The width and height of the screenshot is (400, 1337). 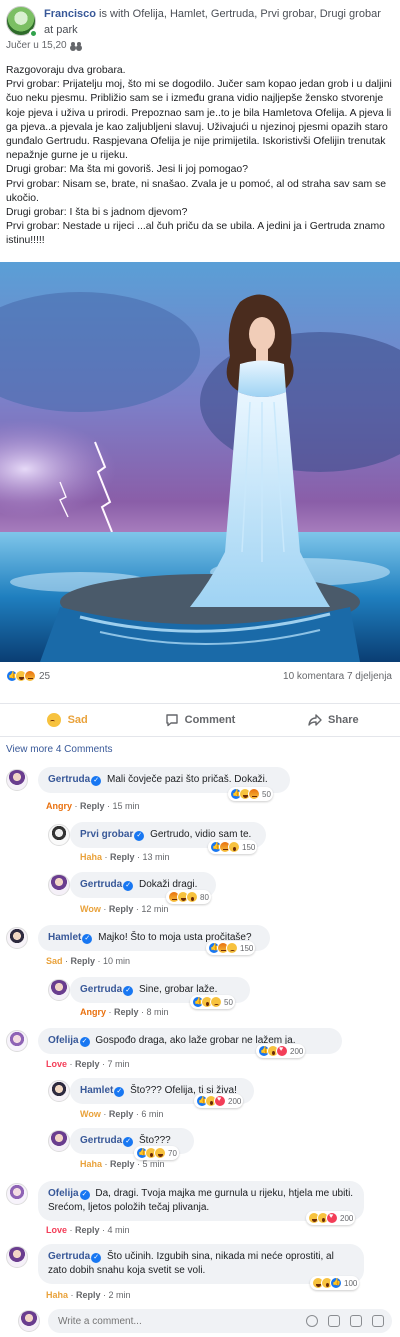 What do you see at coordinates (160, 1153) in the screenshot?
I see `haha-reaction-icon` at bounding box center [160, 1153].